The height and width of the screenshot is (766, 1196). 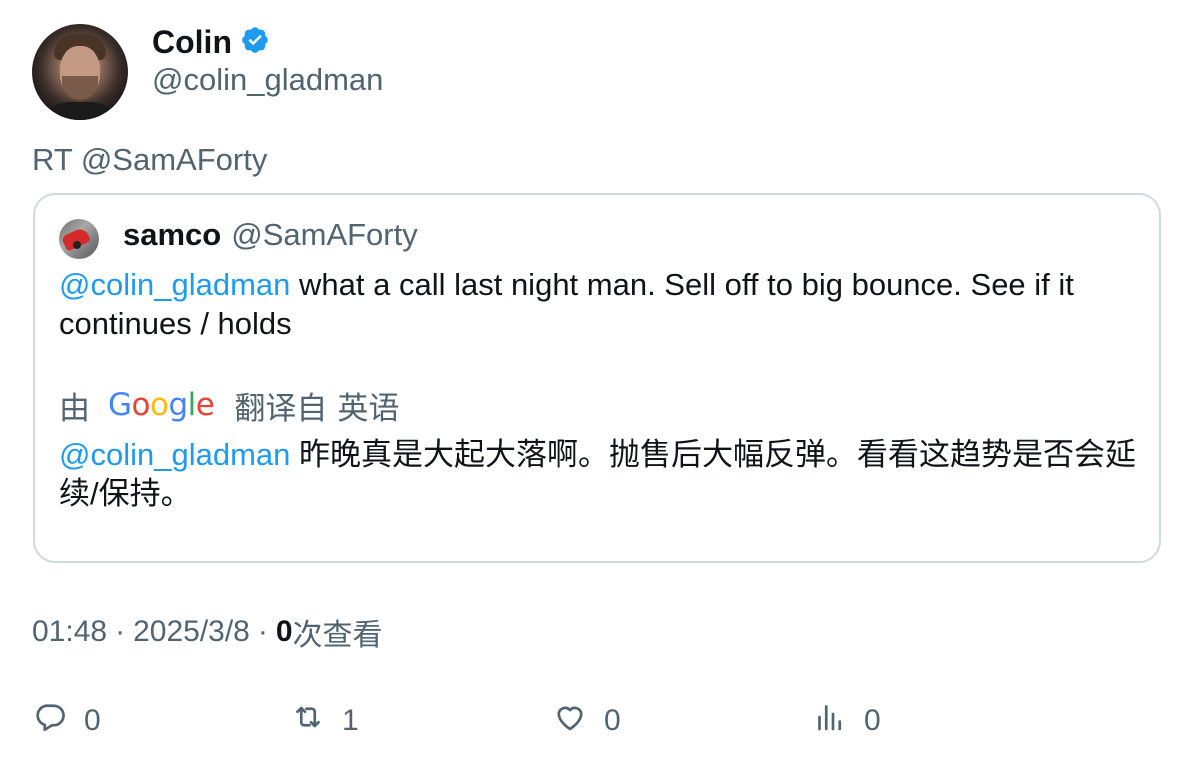 What do you see at coordinates (830, 721) in the screenshot?
I see `analytics-icon` at bounding box center [830, 721].